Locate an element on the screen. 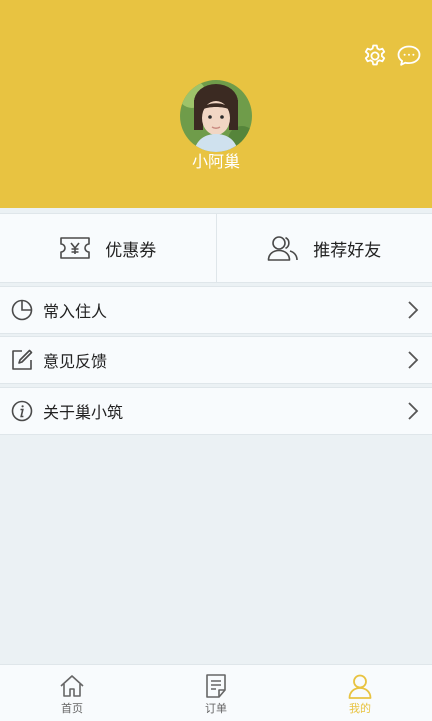  menu-item-frequent-guests: 常入住人 is located at coordinates (216, 310).